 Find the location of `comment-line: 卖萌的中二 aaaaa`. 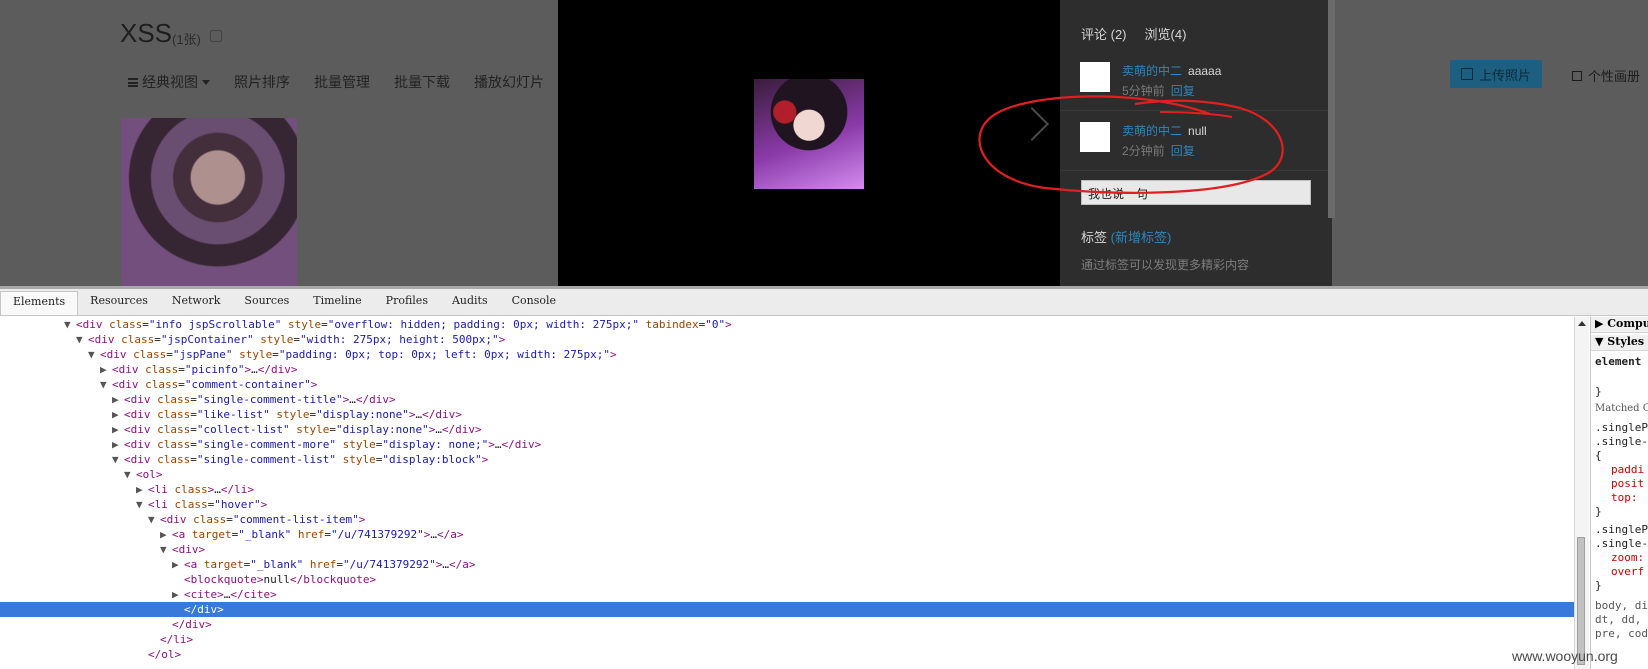

comment-line: 卖萌的中二 aaaaa is located at coordinates (1171, 70).